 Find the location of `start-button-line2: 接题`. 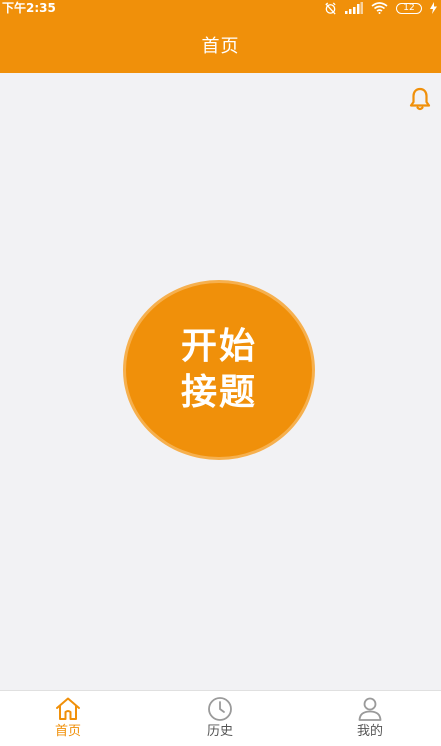

start-button-line2: 接题 is located at coordinates (218, 392).